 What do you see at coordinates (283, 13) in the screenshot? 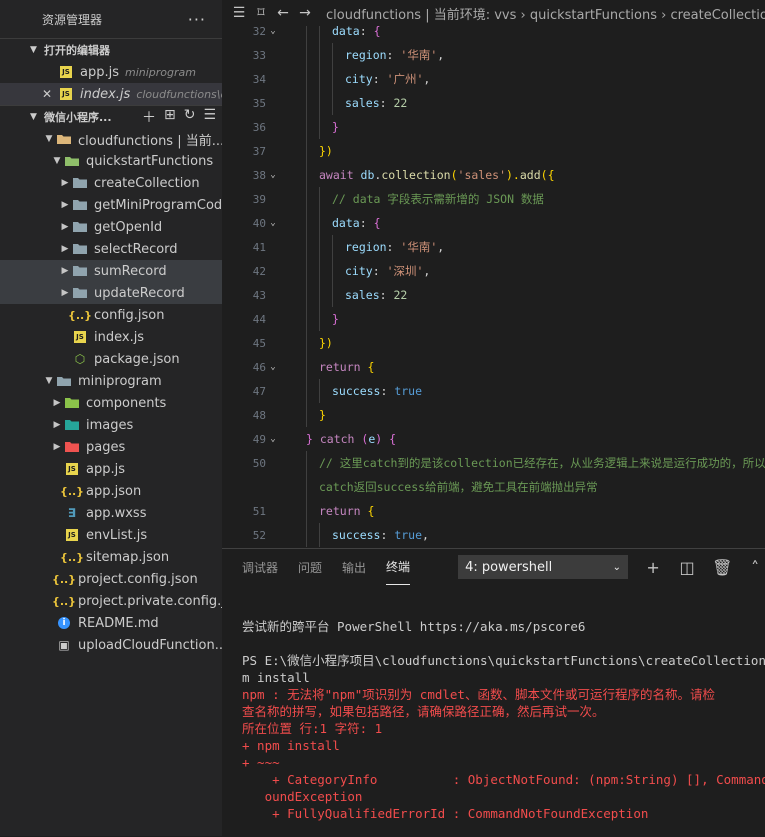
I see `back-arrow-icon: ←` at bounding box center [283, 13].